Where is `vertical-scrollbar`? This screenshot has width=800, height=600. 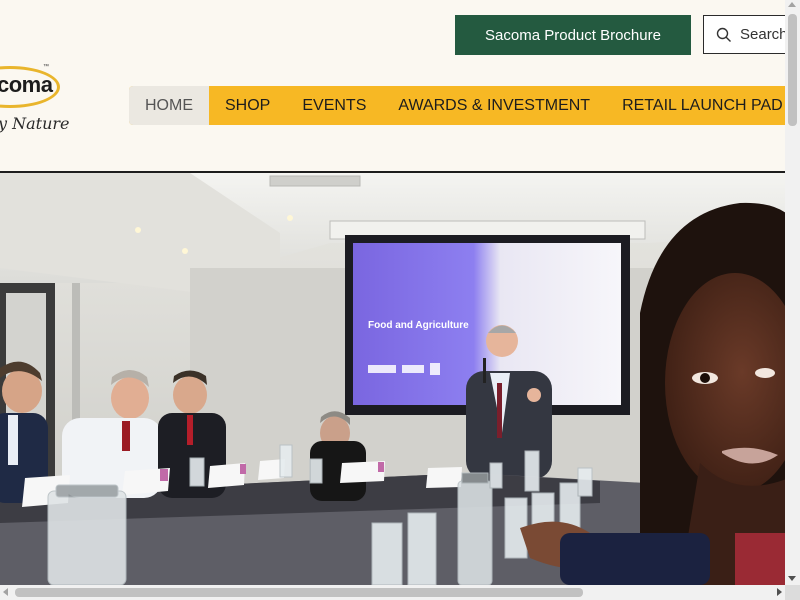
vertical-scrollbar is located at coordinates (792, 292).